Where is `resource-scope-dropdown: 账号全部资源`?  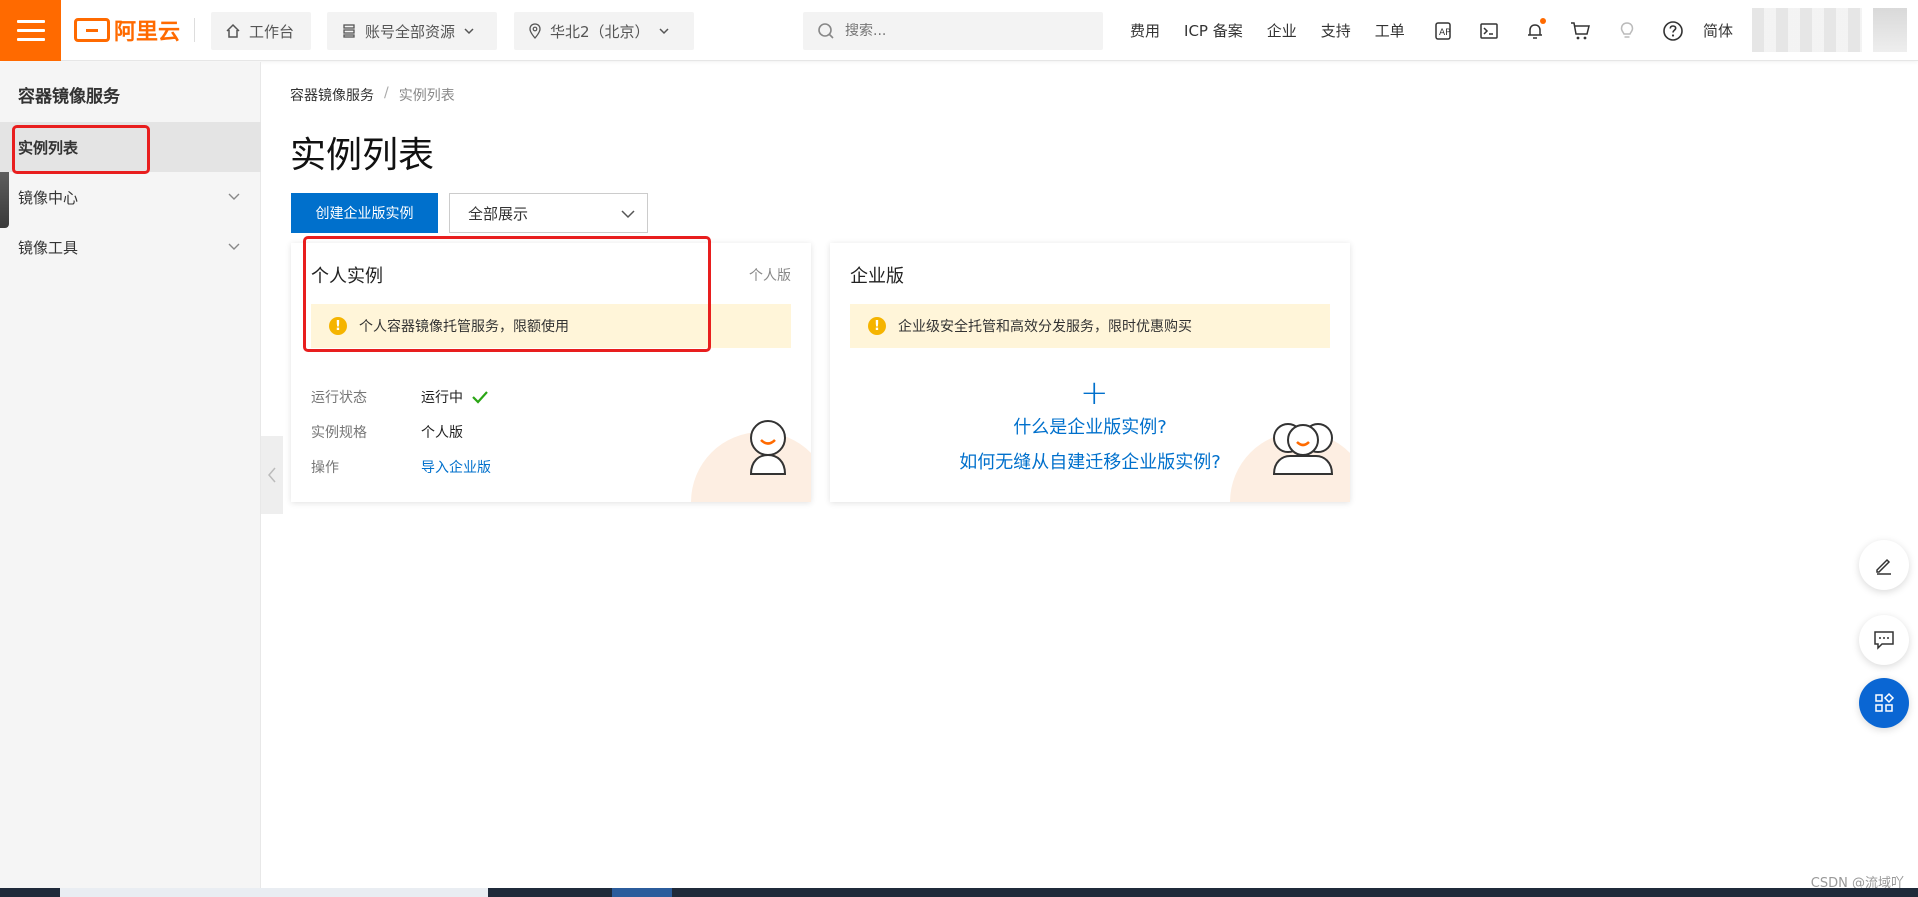
resource-scope-dropdown: 账号全部资源 is located at coordinates (412, 31).